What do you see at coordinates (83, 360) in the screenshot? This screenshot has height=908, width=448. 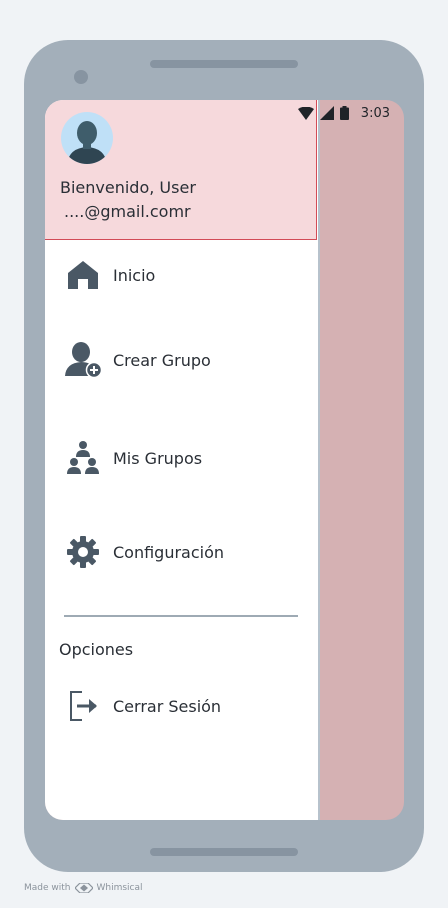 I see `add-user-icon` at bounding box center [83, 360].